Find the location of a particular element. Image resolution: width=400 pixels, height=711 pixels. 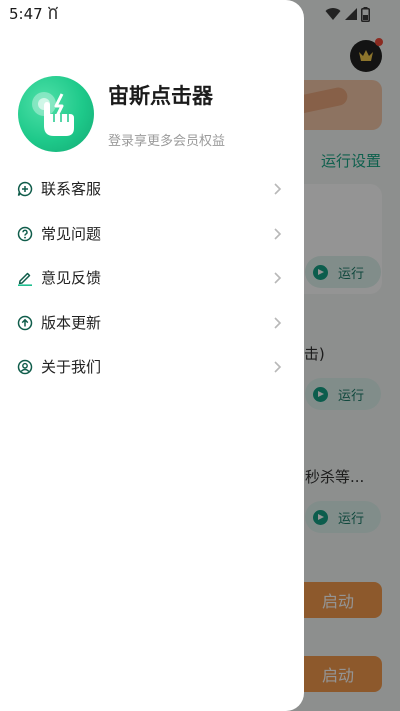

status-icons is located at coordinates (347, 14).